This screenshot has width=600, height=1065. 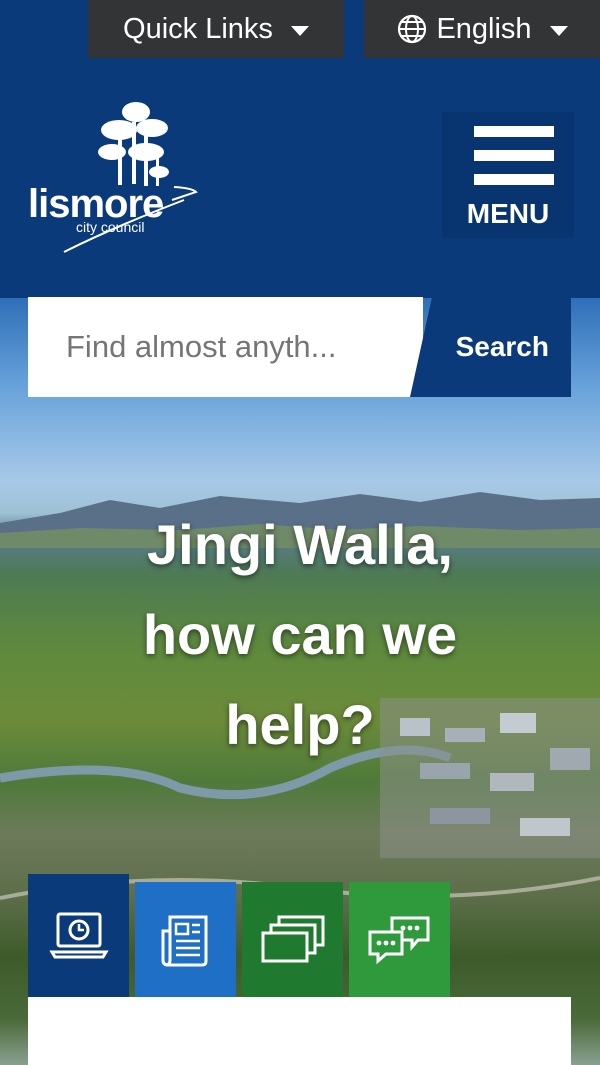 I want to click on chat-bubbles-icon, so click(x=398, y=940).